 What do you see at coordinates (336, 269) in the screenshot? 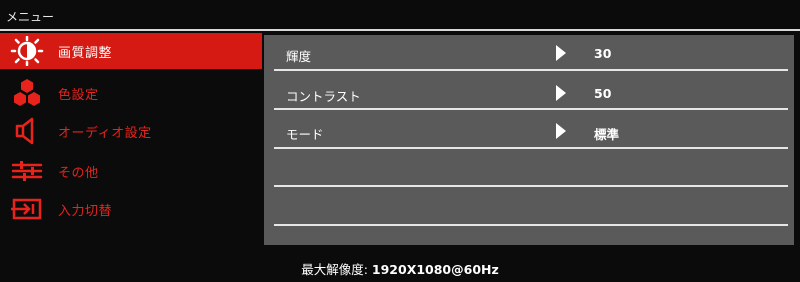
I see `resolution-label: 最大解像度:` at bounding box center [336, 269].